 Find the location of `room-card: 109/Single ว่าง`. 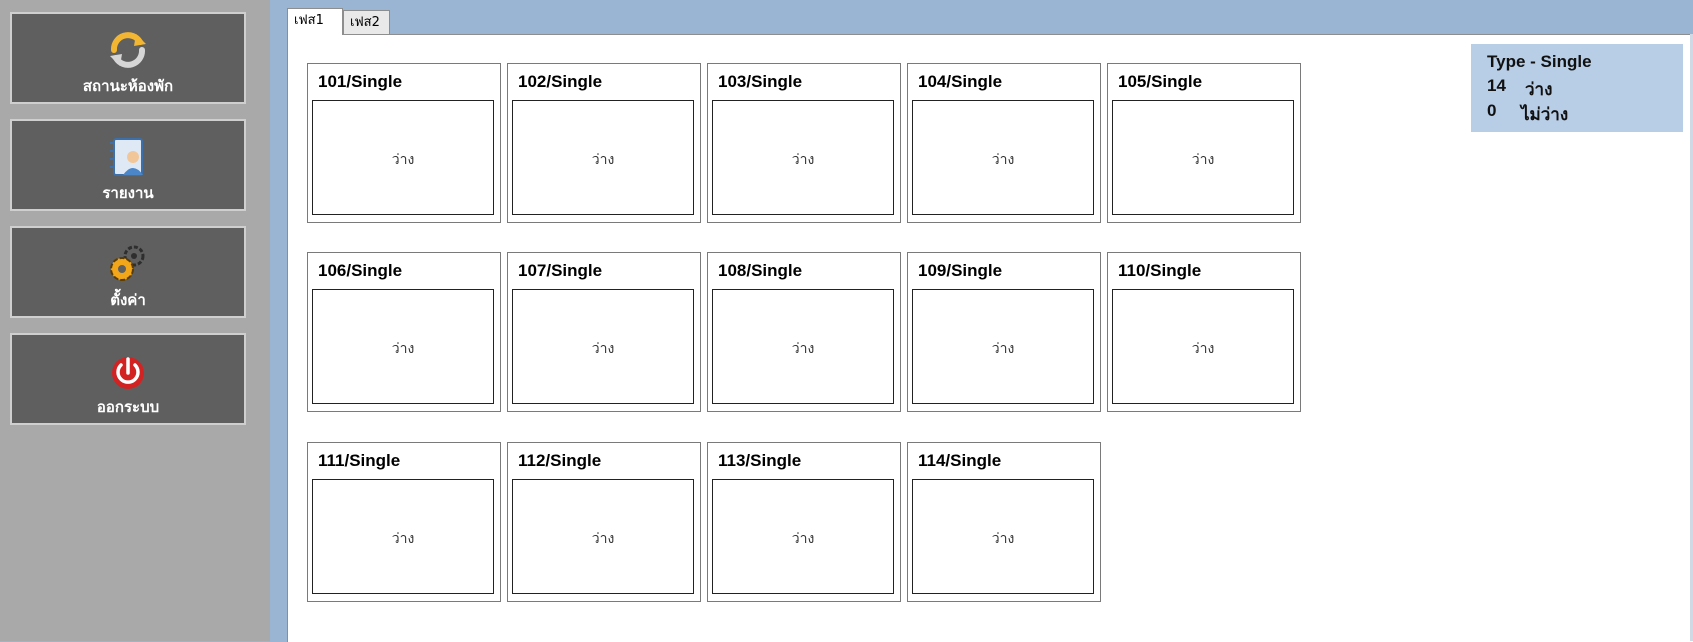

room-card: 109/Single ว่าง is located at coordinates (1004, 332).